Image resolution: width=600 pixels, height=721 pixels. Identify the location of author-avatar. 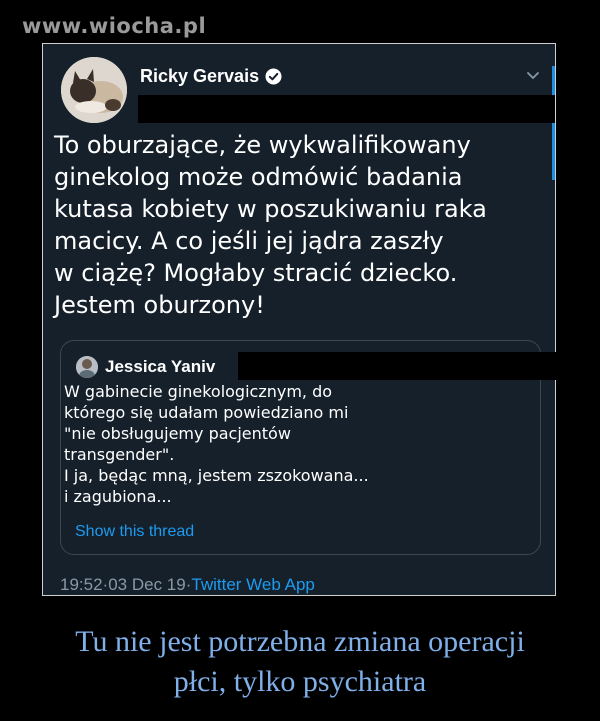
(94, 90).